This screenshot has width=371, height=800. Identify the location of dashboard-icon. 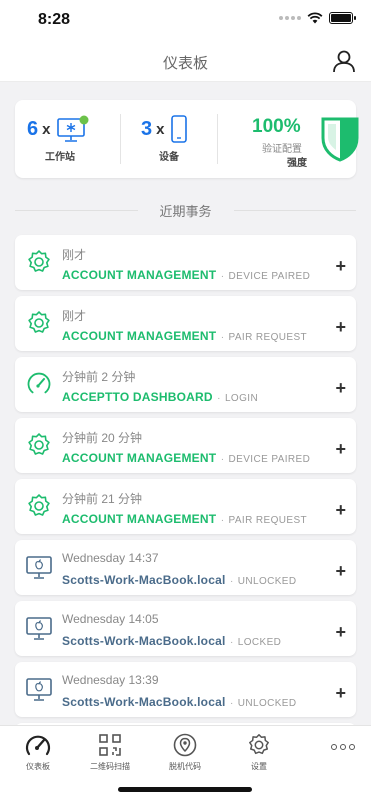
(38, 745).